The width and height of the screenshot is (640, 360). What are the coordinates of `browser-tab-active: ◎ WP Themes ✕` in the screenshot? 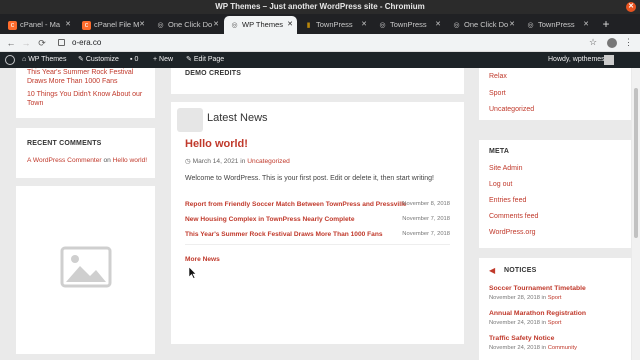 It's located at (260, 25).